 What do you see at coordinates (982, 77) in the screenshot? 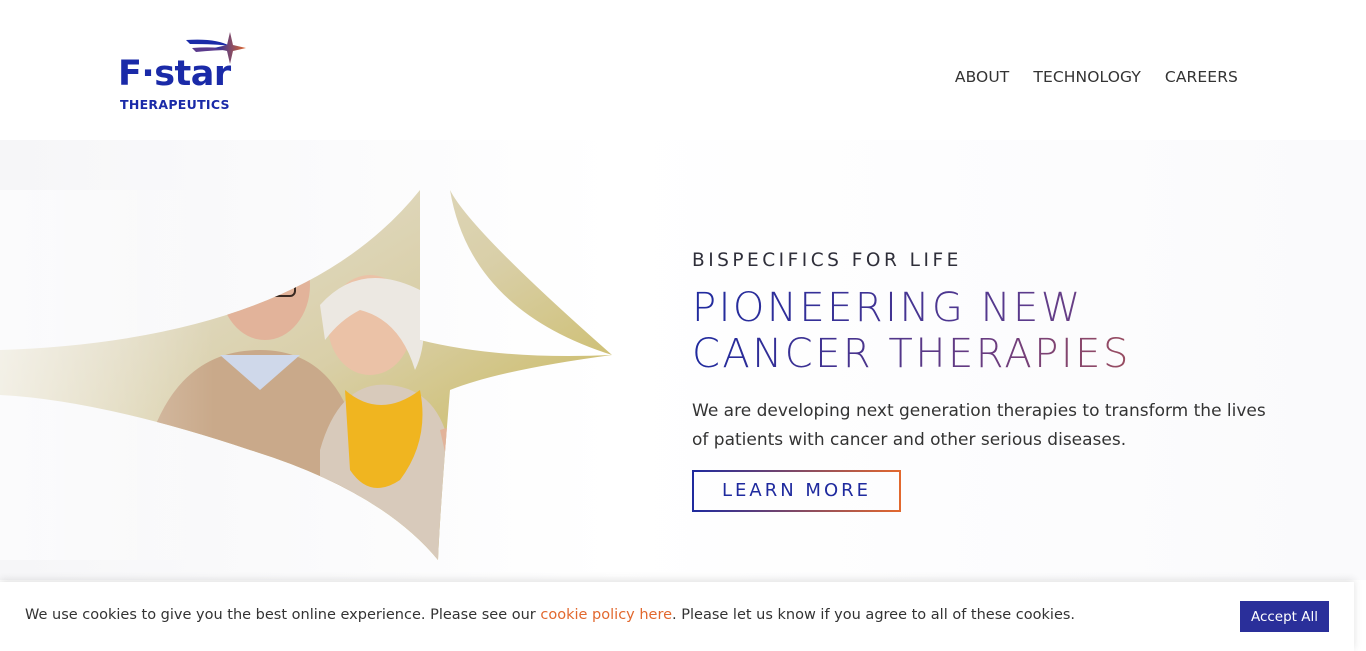
I see `nav-item-about: ABOUT` at bounding box center [982, 77].